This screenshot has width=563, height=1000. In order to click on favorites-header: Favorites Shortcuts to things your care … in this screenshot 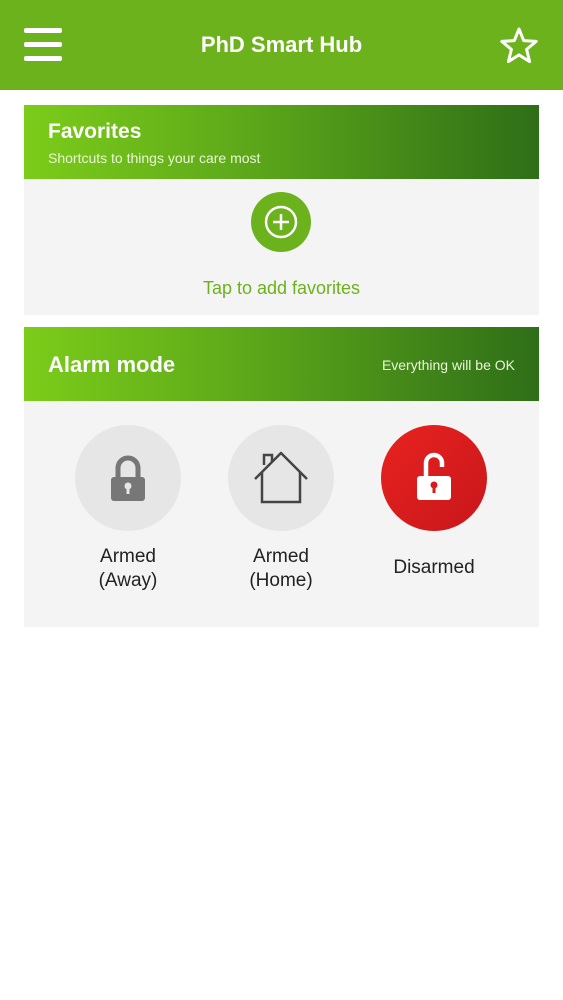, I will do `click(281, 142)`.